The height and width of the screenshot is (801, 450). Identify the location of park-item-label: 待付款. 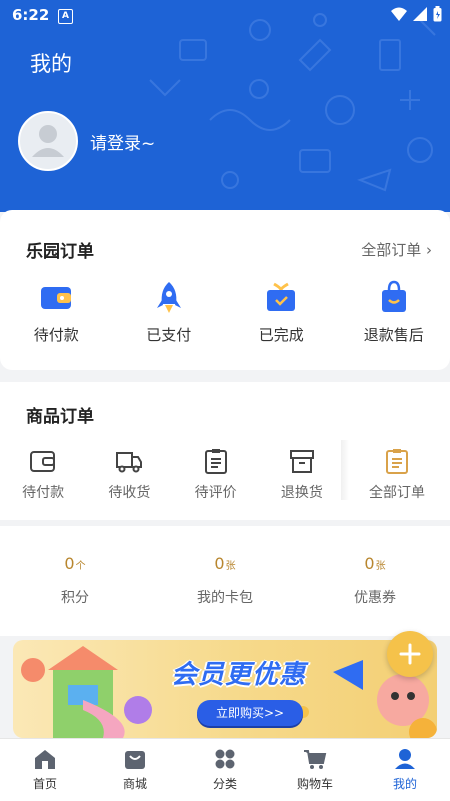
(56, 334).